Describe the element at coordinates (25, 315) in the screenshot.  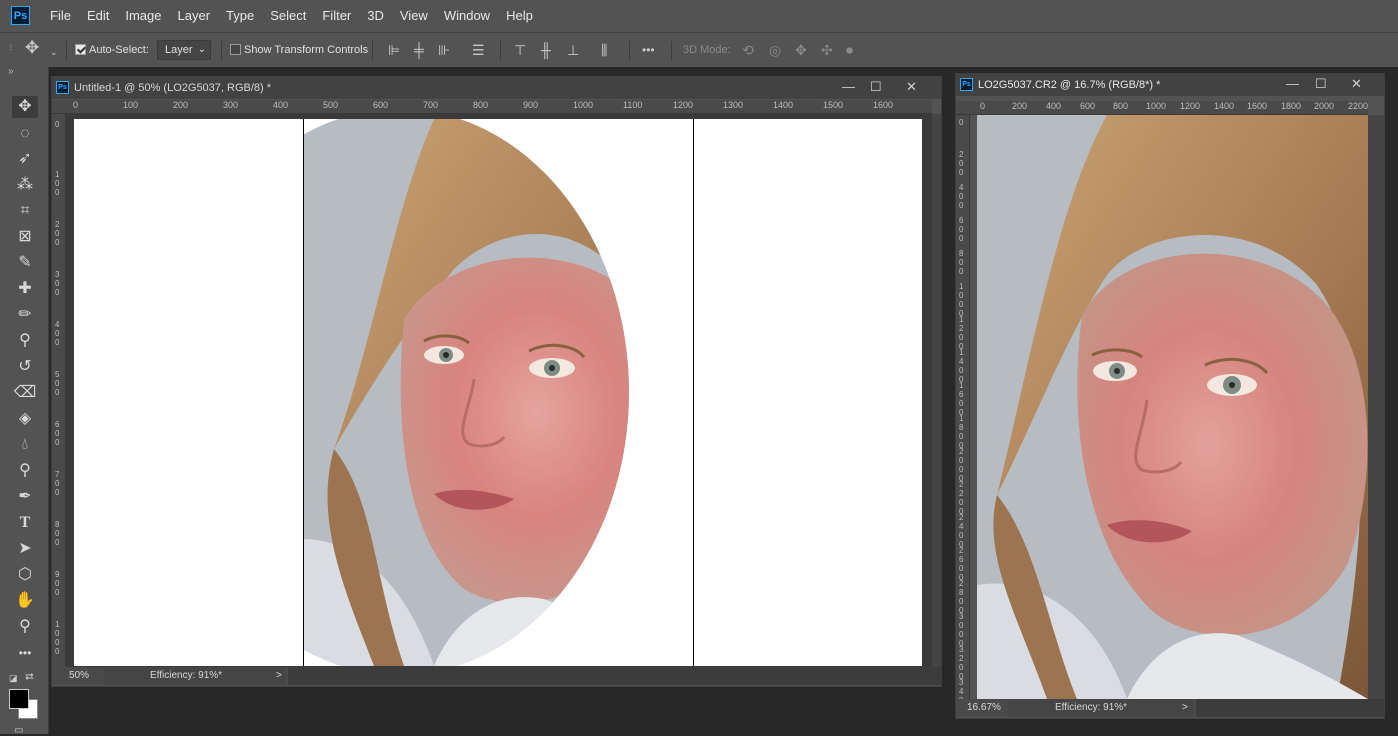
I see `brush-icon: ✏` at that location.